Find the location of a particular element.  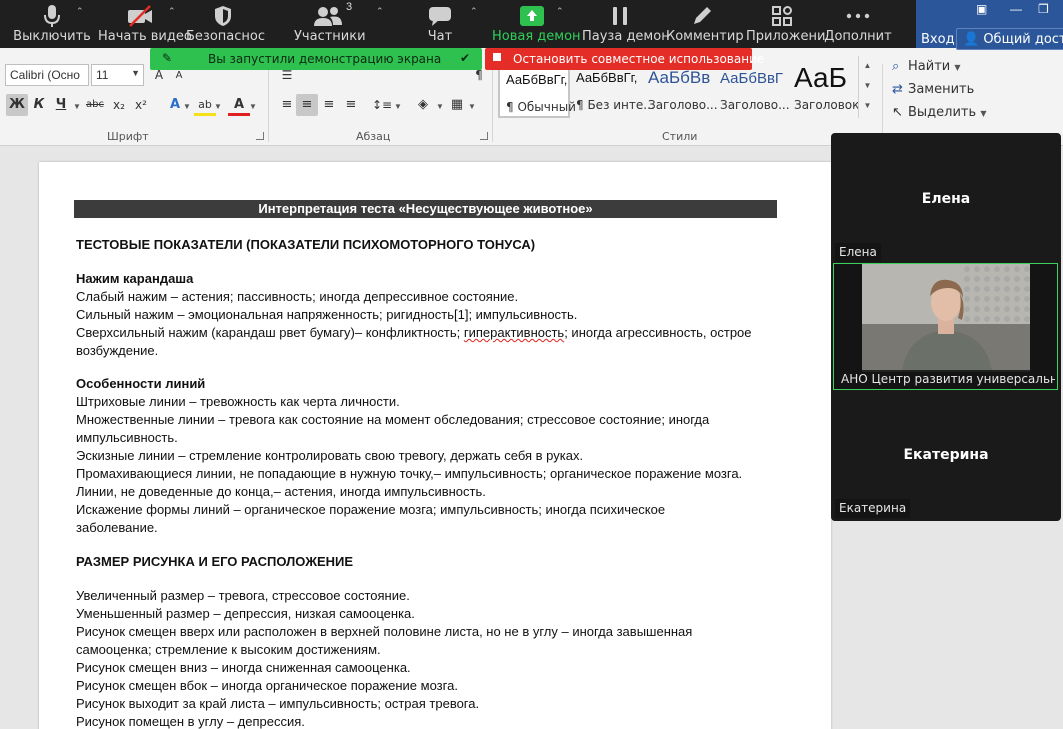

chat-button: ⌃ Чат is located at coordinates (451, 24).